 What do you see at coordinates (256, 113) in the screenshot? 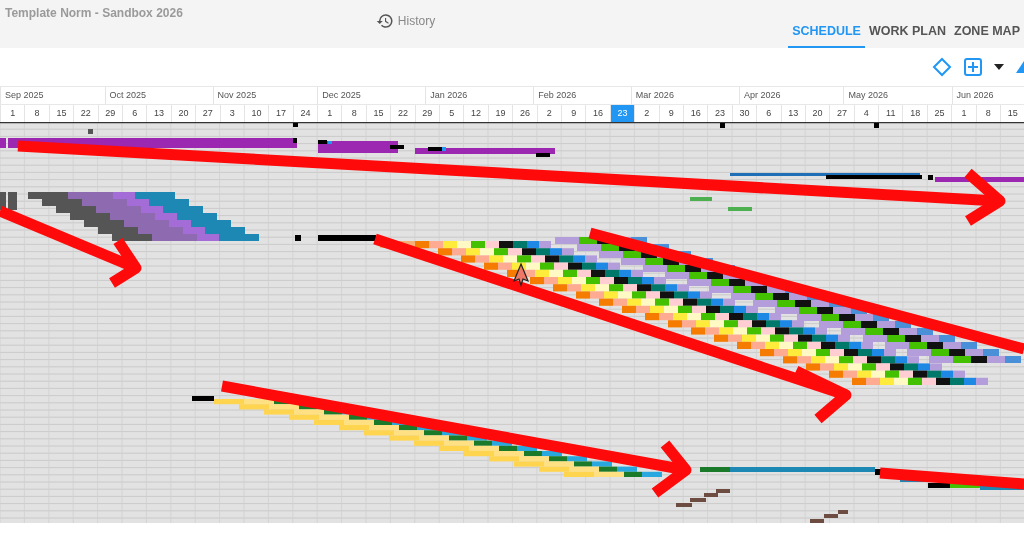
I see `week-label: 10` at bounding box center [256, 113].